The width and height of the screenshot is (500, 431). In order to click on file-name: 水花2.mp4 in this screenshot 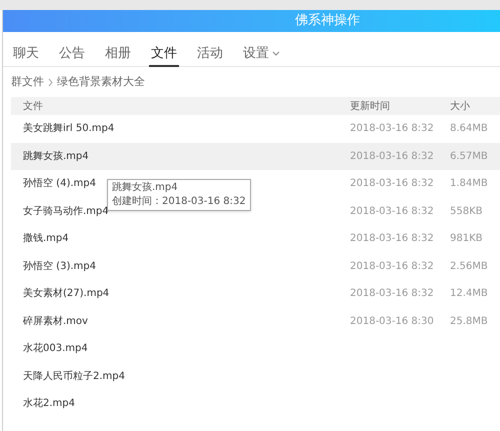, I will do `click(49, 404)`.